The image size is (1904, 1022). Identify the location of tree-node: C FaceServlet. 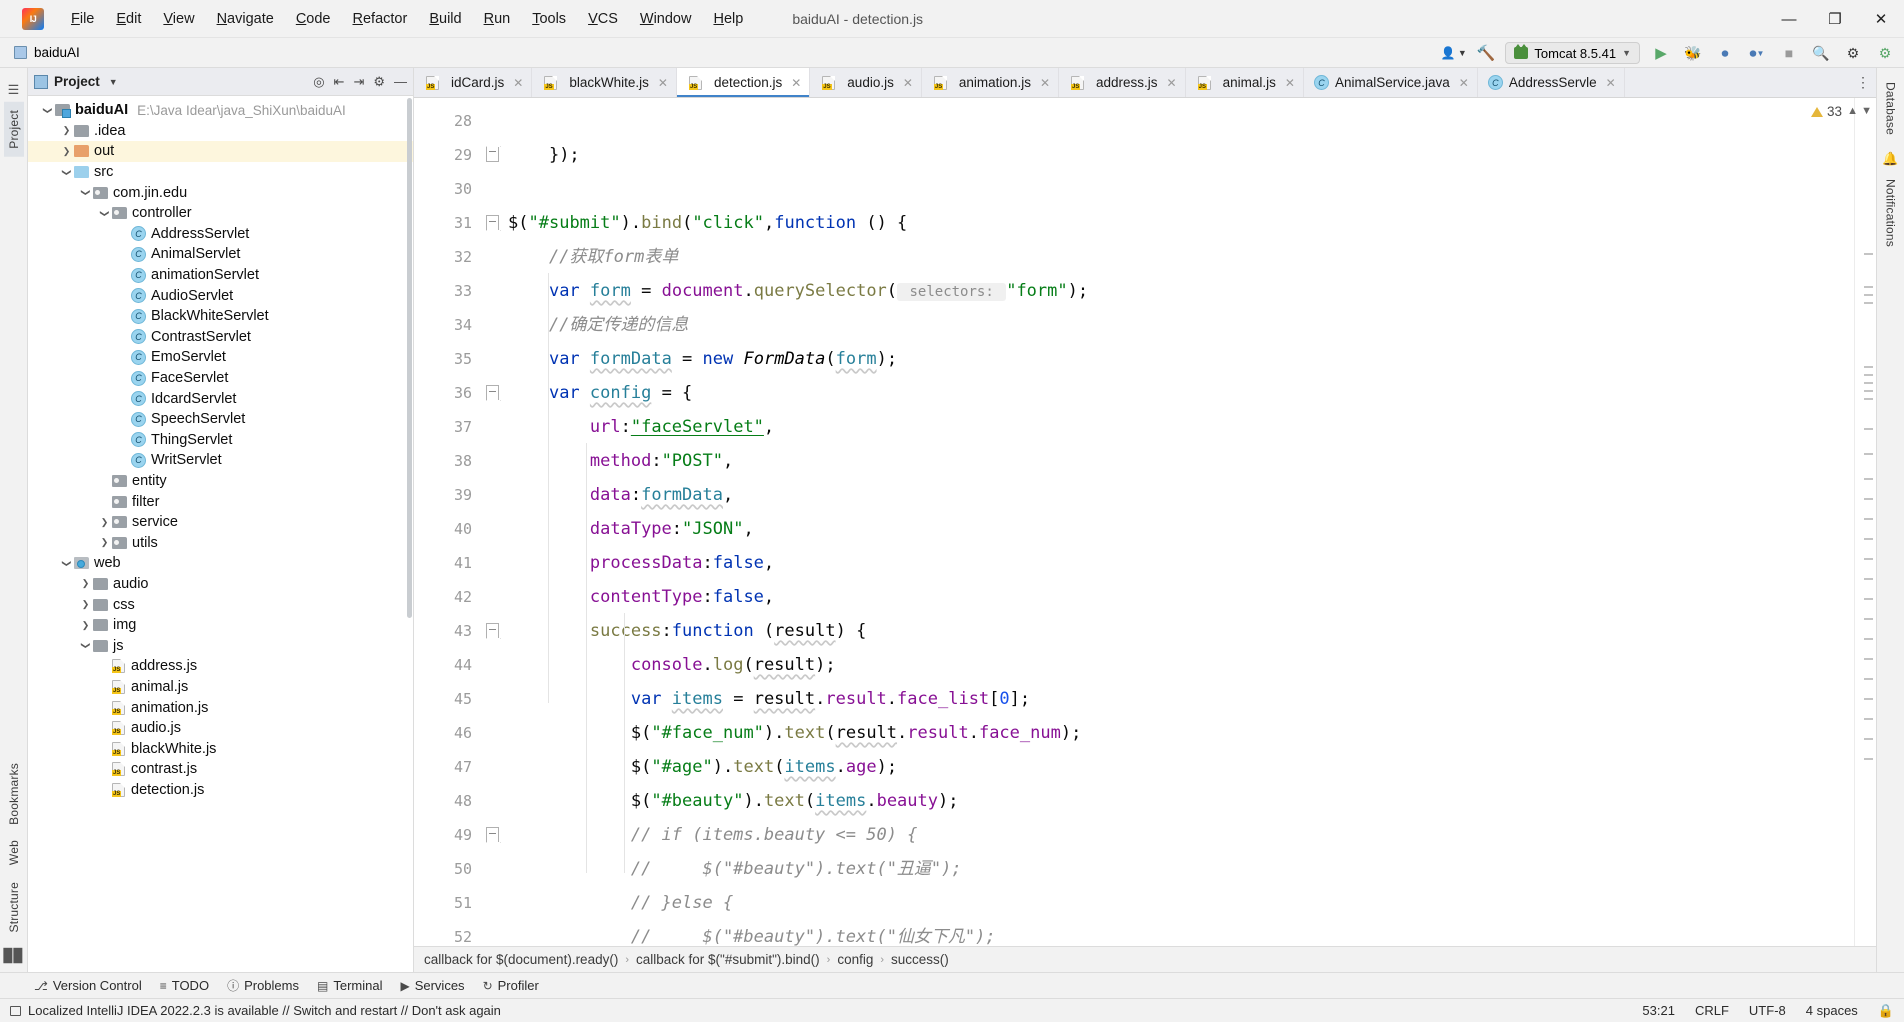
(220, 378).